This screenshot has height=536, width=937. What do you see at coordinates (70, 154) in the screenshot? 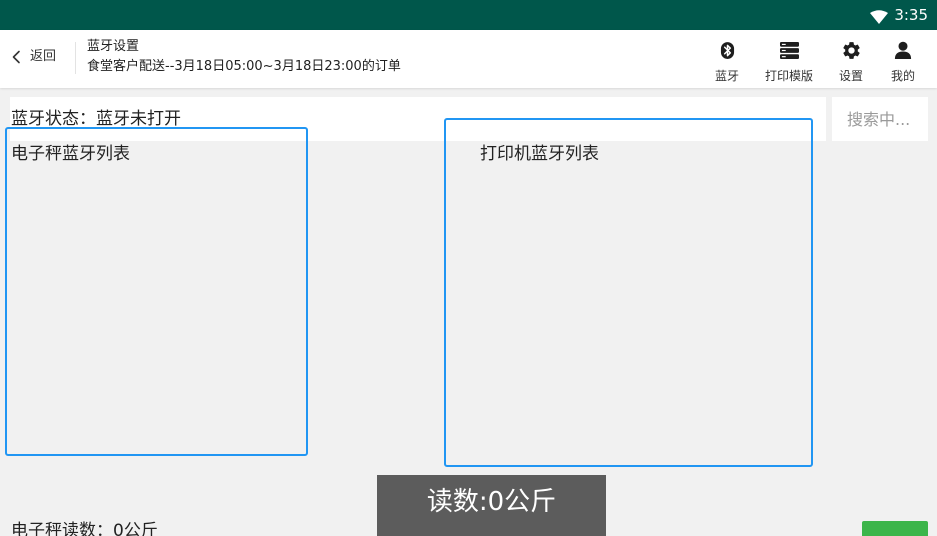
I see `scale-list-title: 电子秤蓝牙列表` at bounding box center [70, 154].